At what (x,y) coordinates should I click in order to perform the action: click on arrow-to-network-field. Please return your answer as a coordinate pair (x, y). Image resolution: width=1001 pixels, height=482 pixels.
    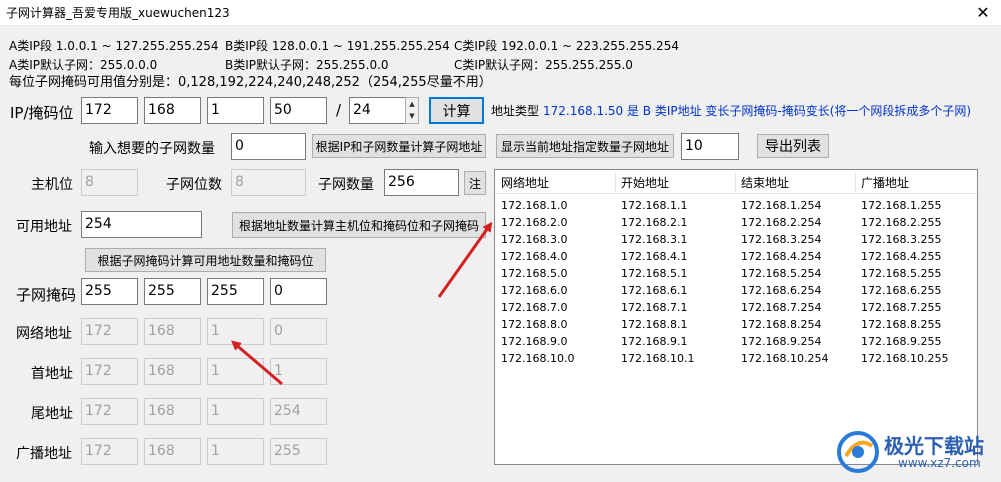
    Looking at the image, I should click on (256, 363).